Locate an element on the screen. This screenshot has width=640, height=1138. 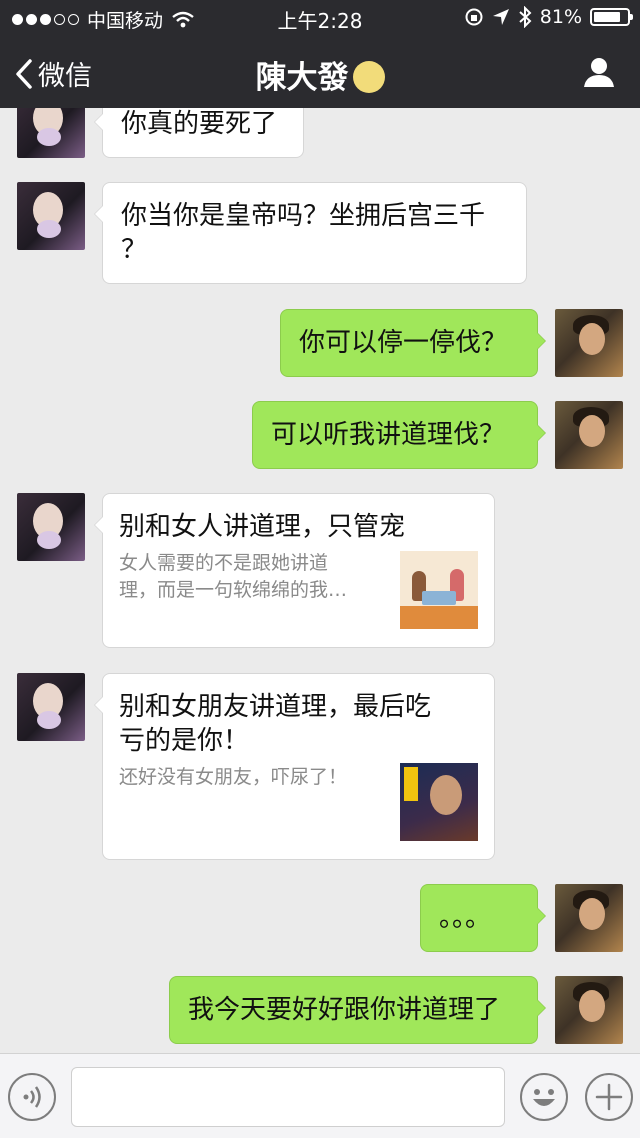
card-title: 别和女人讲道理，只管宠 is located at coordinates (262, 527).